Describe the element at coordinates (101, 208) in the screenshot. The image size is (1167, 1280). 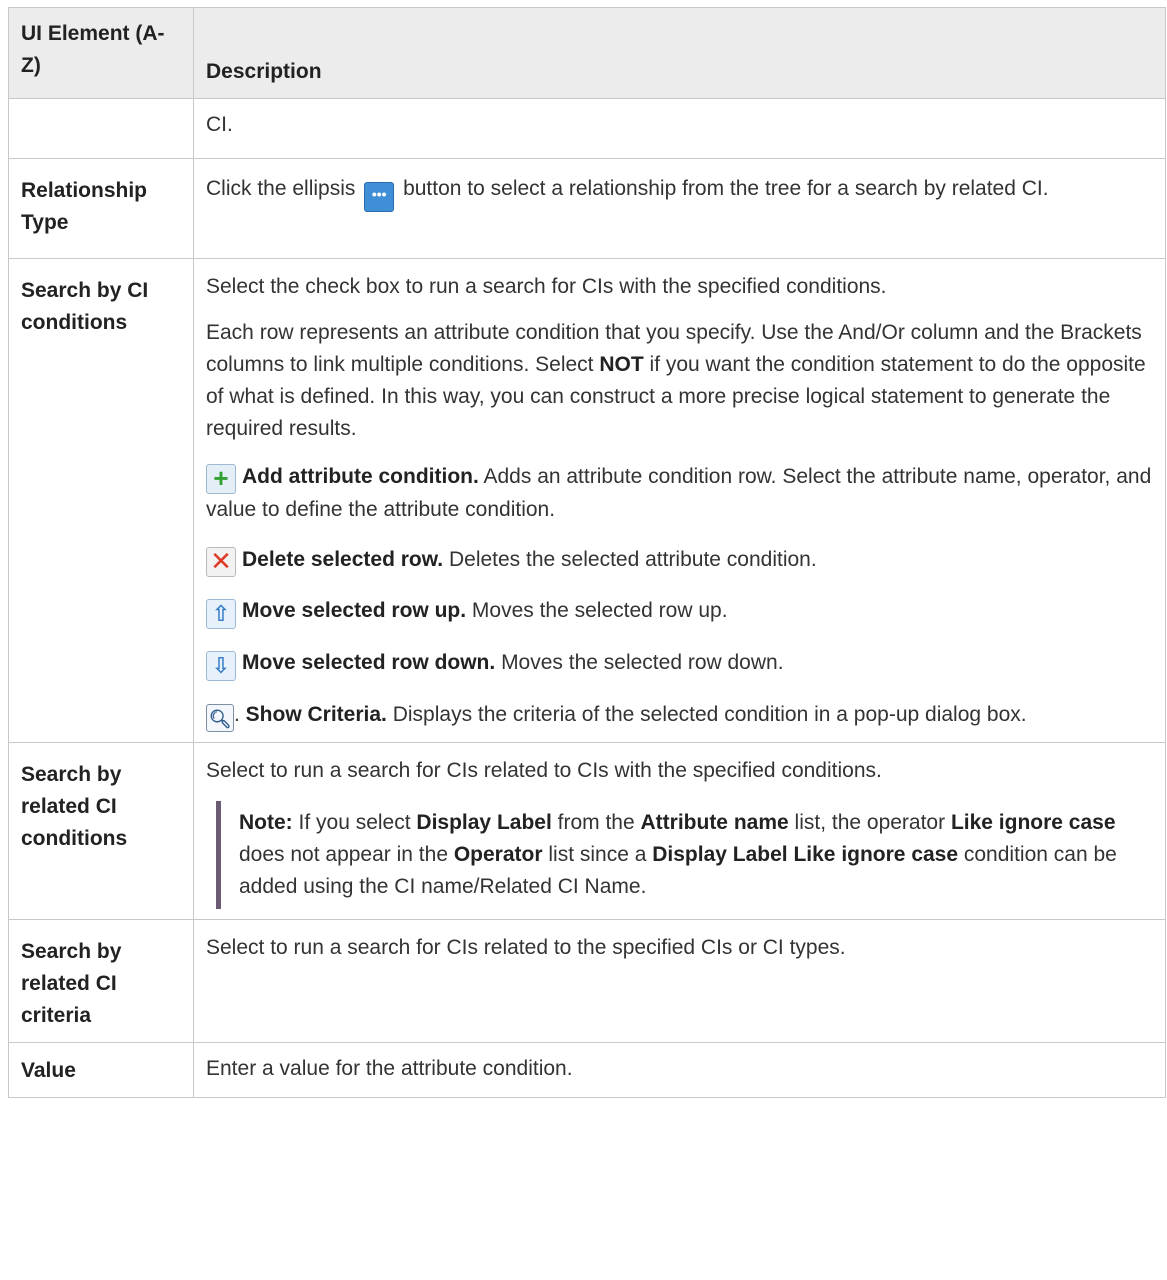
I see `row-name: Relationship Type` at that location.